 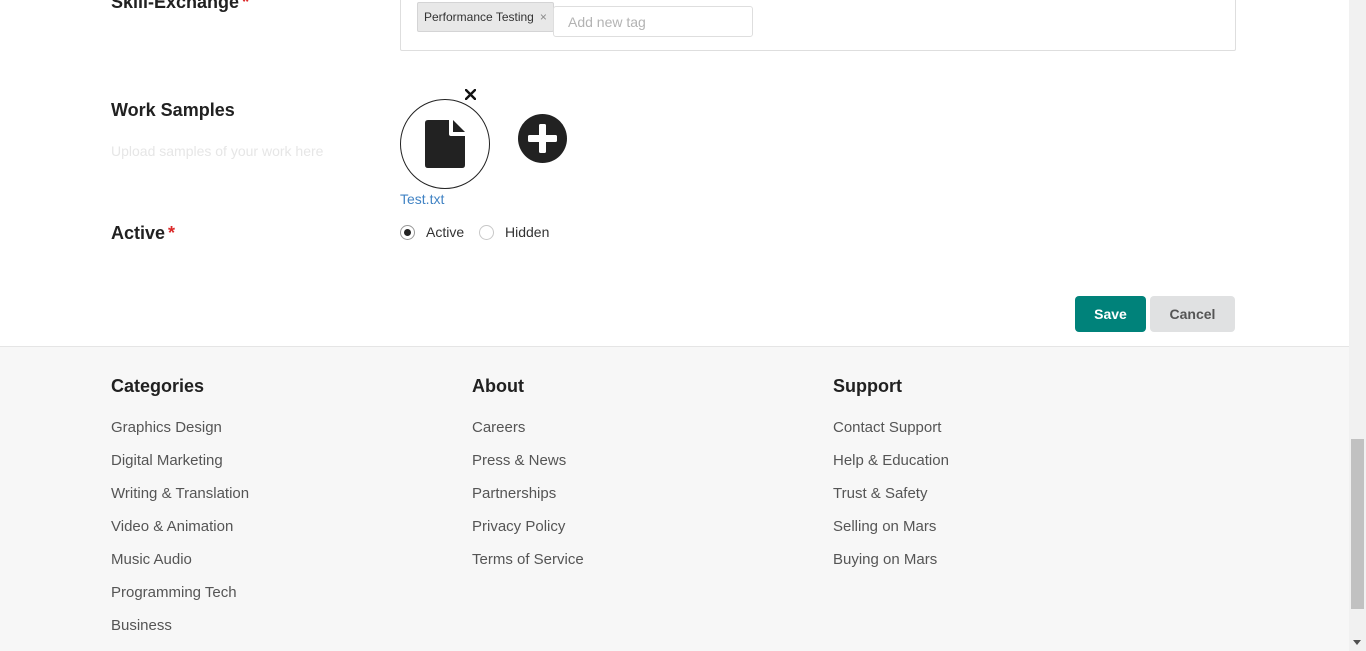 What do you see at coordinates (167, 460) in the screenshot?
I see `footer-link: Digital Marketing` at bounding box center [167, 460].